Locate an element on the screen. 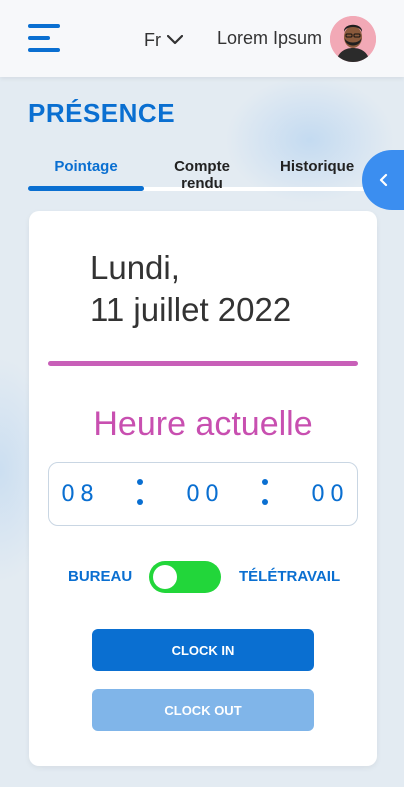 The height and width of the screenshot is (787, 404). tab-historique: Historique is located at coordinates (317, 166).